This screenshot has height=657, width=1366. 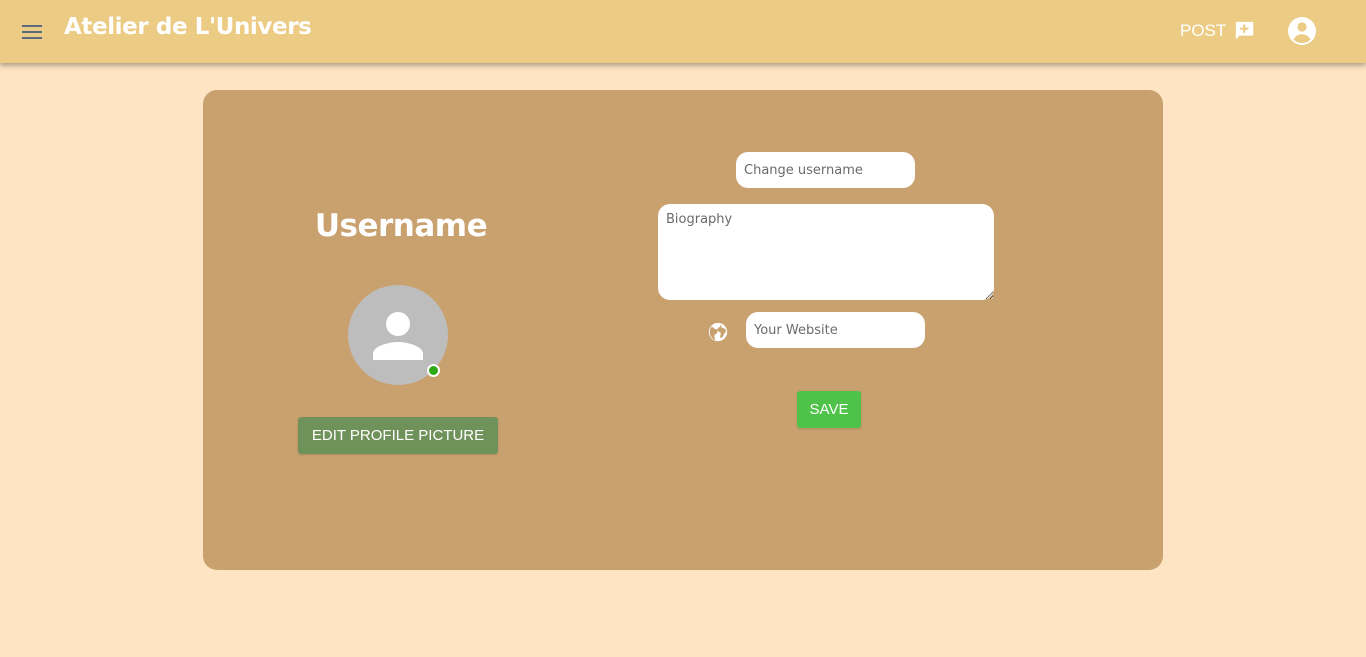 I want to click on post-button: POST, so click(x=1218, y=31).